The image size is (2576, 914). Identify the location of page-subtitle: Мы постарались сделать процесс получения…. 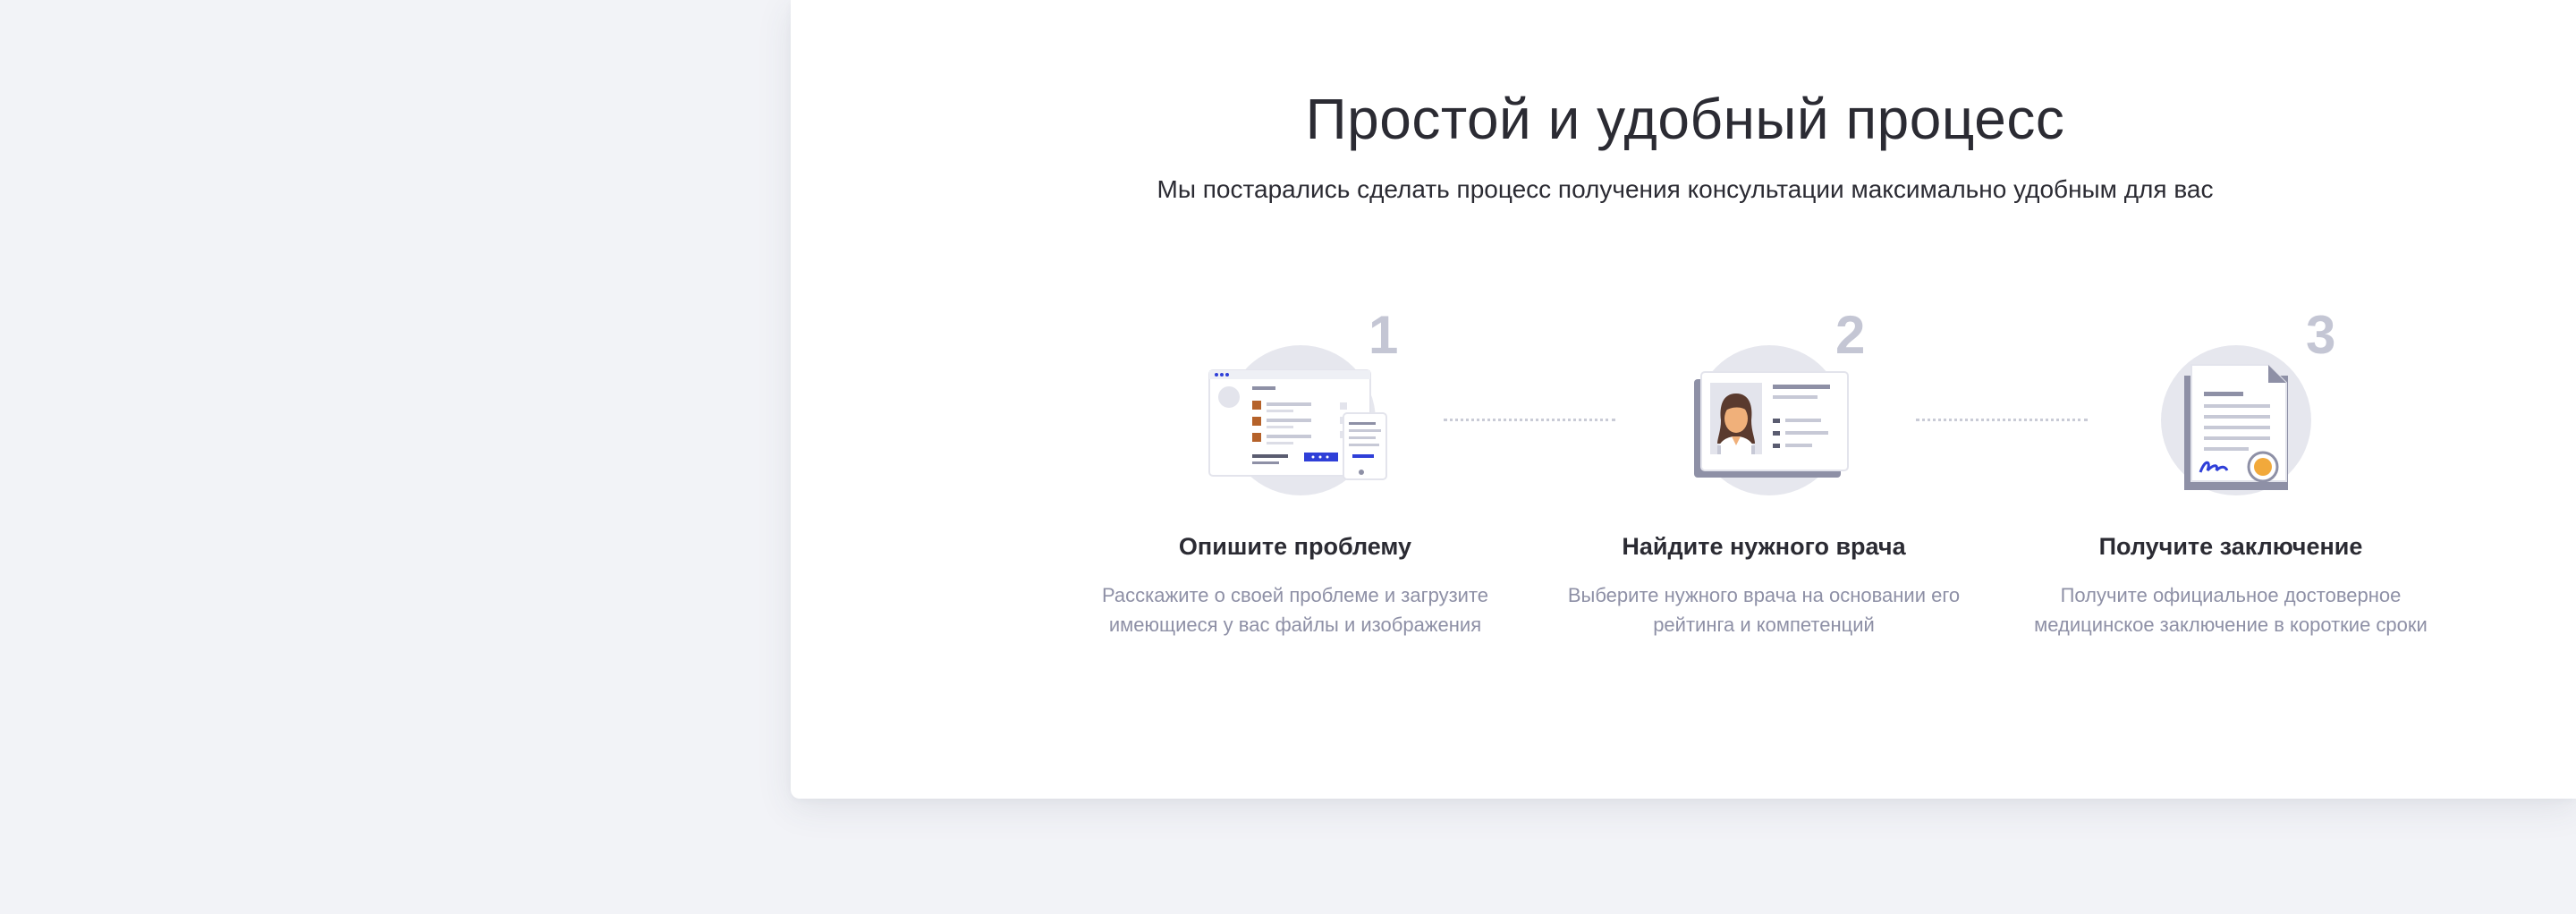
(1685, 189).